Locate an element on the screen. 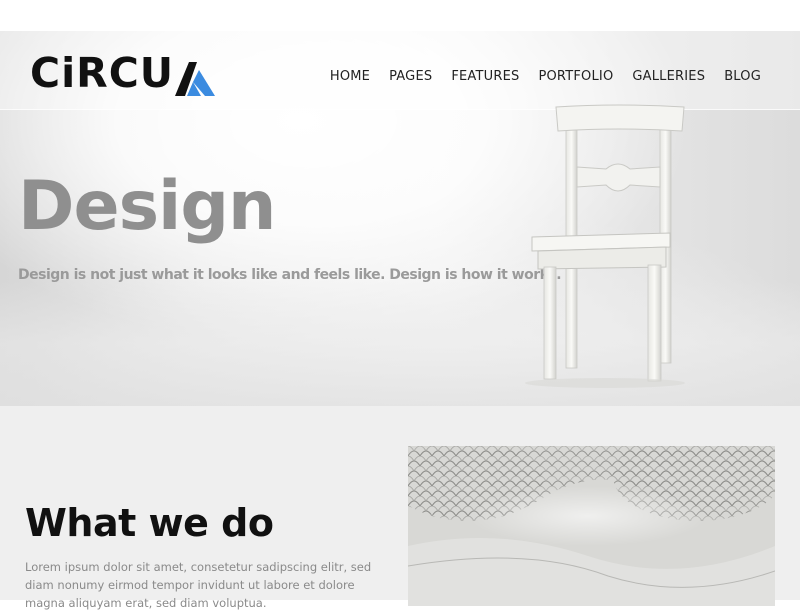 This screenshot has width=800, height=612. nav-item-galleries: GALLERIES is located at coordinates (668, 76).